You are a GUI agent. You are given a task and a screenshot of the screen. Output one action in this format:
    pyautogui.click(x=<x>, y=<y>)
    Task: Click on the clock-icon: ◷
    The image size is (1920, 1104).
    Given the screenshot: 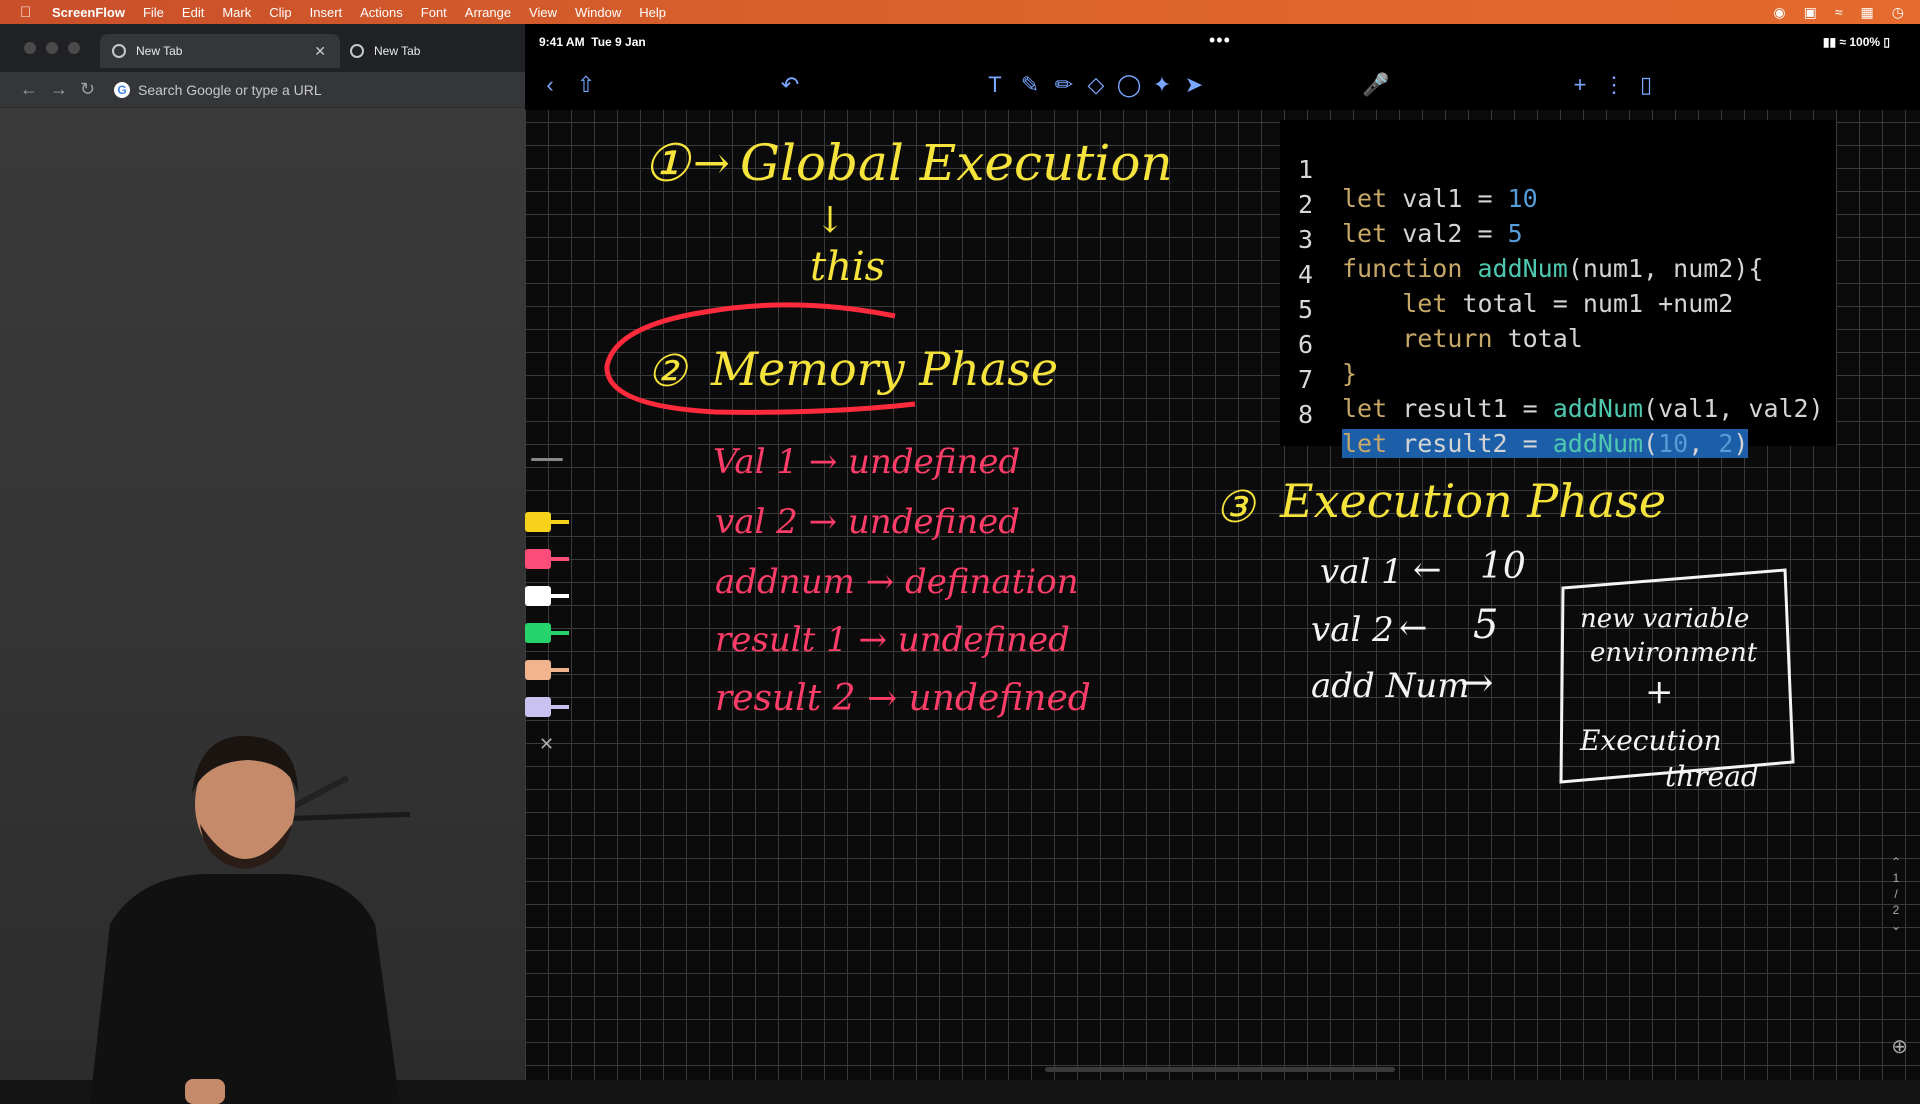 What is the action you would take?
    pyautogui.click(x=1898, y=12)
    